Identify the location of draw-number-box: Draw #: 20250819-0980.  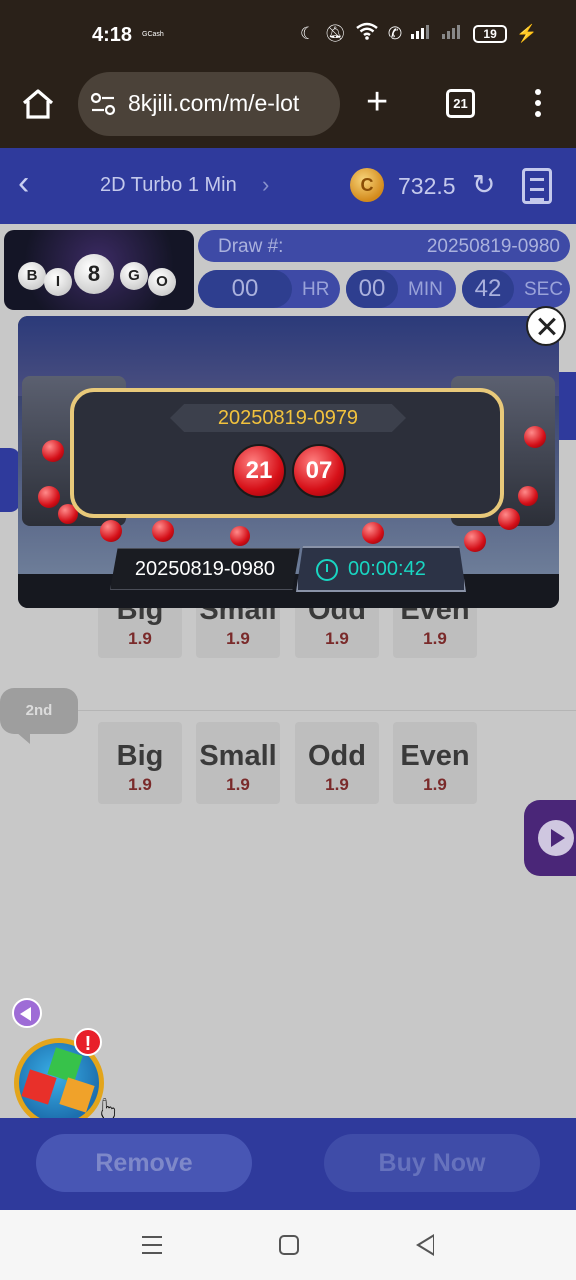
(384, 246).